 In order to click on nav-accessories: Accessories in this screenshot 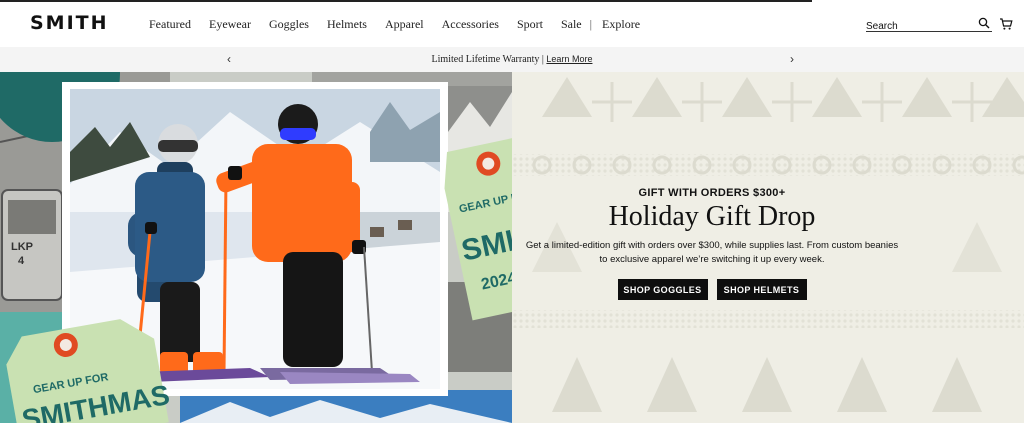, I will do `click(470, 24)`.